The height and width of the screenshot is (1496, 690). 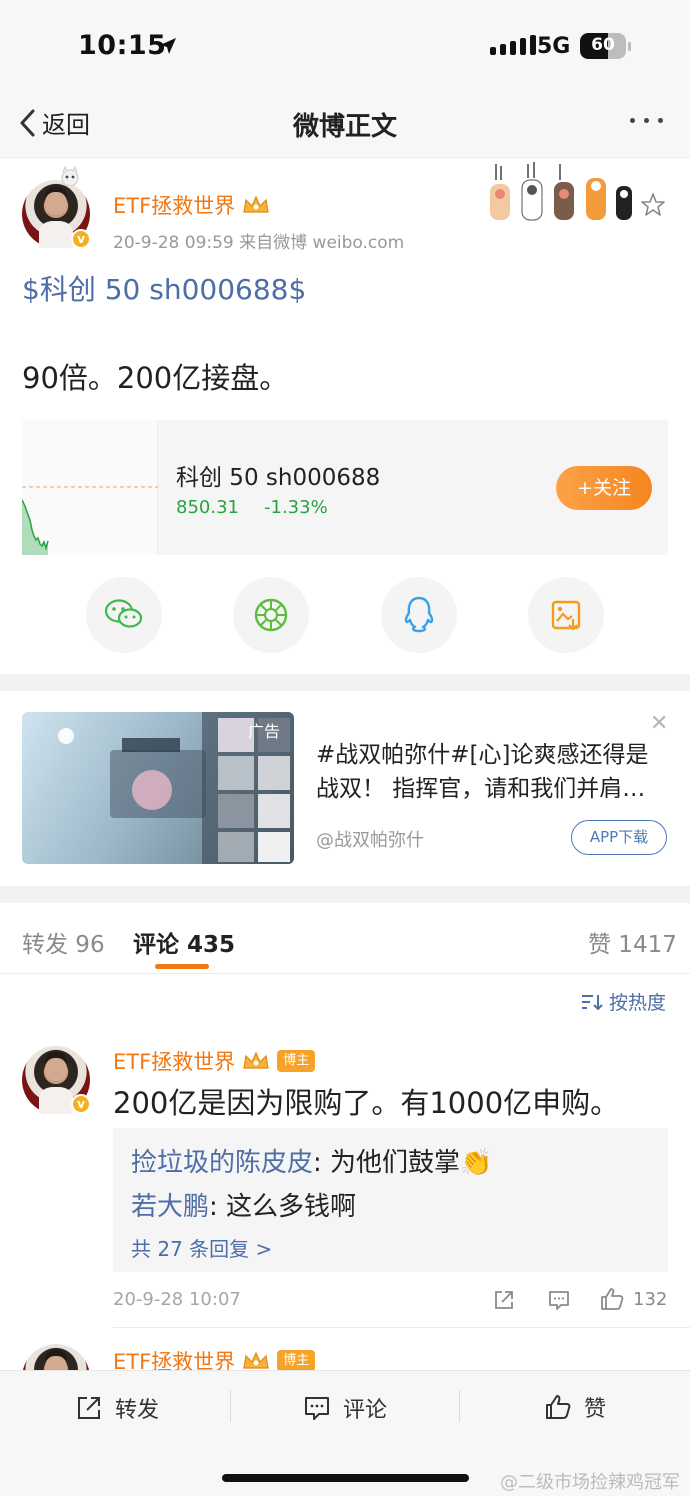 I want to click on battery-level: 60, so click(x=603, y=45).